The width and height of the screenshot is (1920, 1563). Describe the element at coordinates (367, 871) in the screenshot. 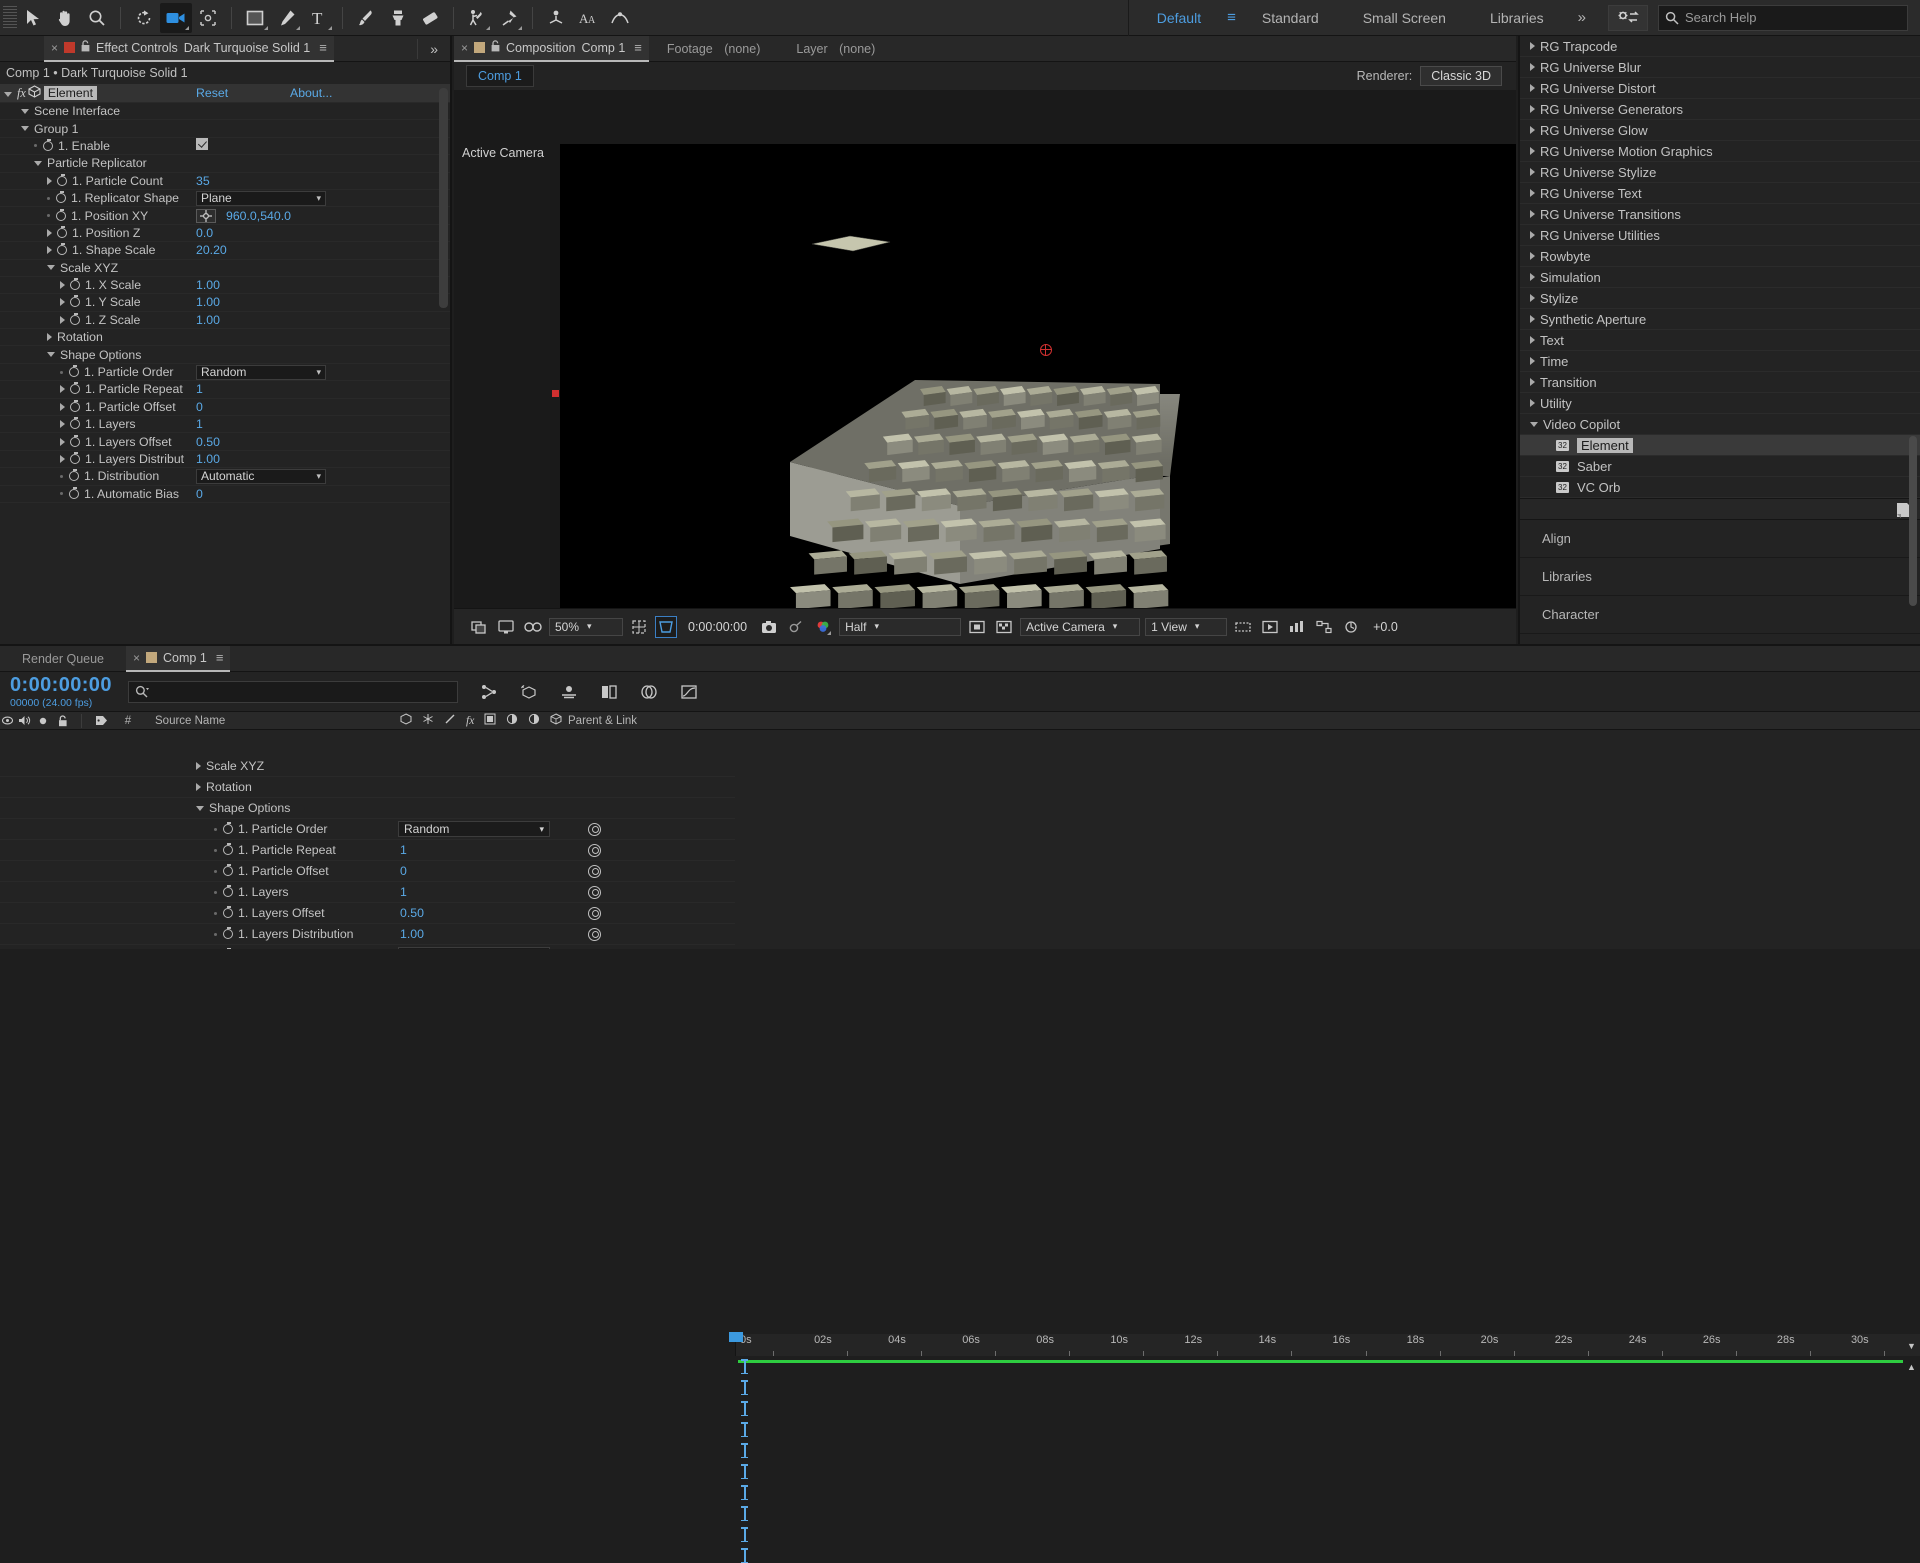

I see `timeline-property-row: 1. Particle Offset 0` at that location.